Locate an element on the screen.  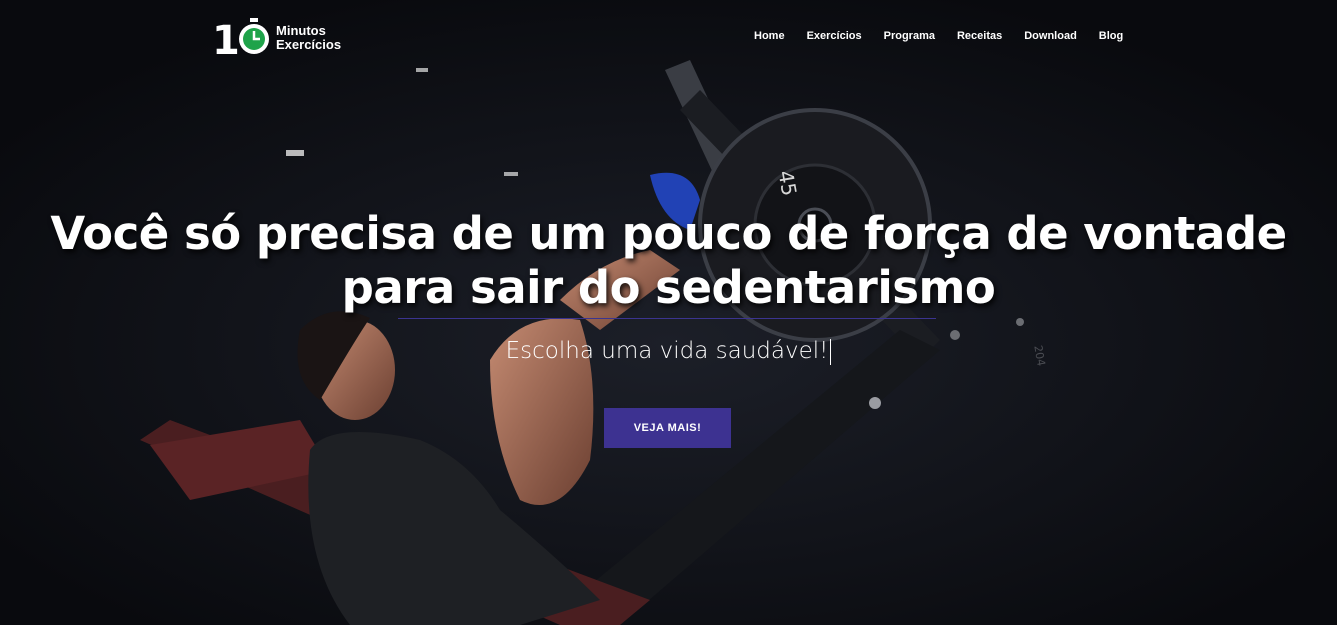
brand-logo: 1 Minutos Exercícios is located at coordinates (287, 39).